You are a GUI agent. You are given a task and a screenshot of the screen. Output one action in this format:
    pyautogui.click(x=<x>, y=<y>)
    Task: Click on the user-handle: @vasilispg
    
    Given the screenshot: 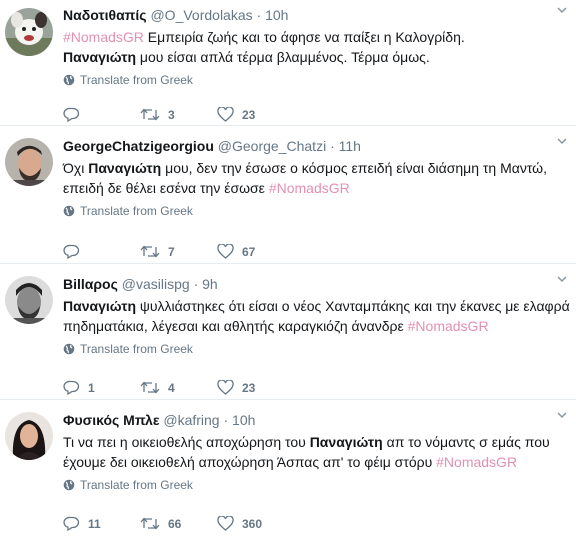 What is the action you would take?
    pyautogui.click(x=156, y=284)
    